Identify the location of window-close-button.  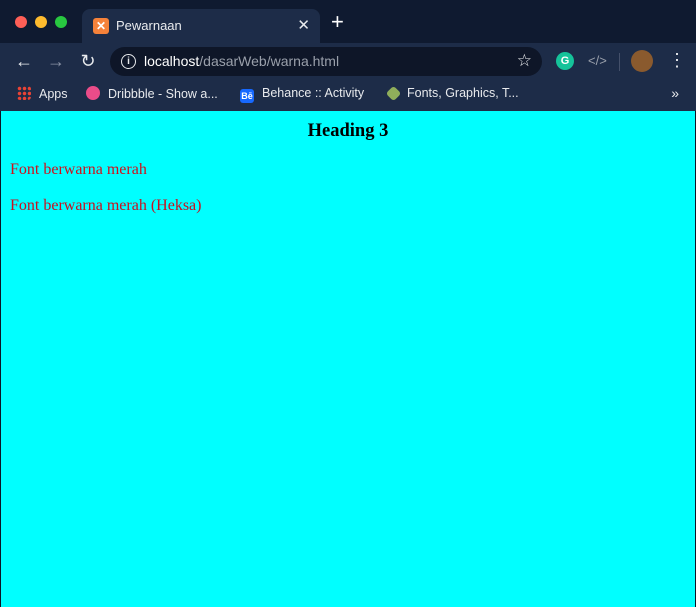
(21, 22).